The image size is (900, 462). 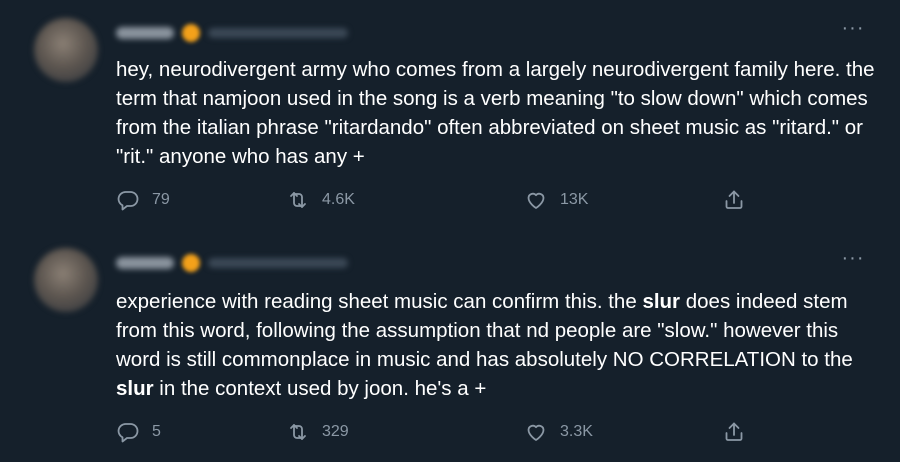 What do you see at coordinates (156, 431) in the screenshot?
I see `reply-count: 5` at bounding box center [156, 431].